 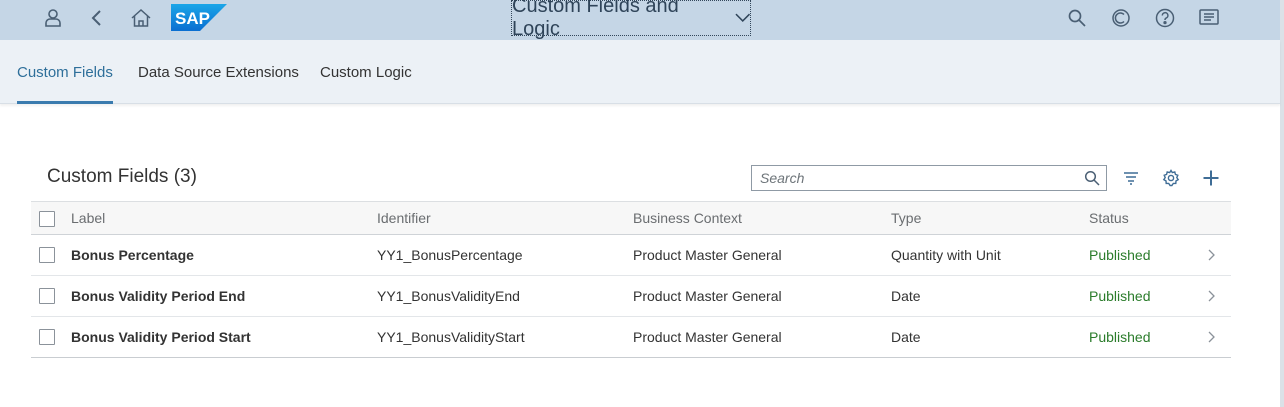 I want to click on app-title-menu: Custom Fields and Logic, so click(x=631, y=20).